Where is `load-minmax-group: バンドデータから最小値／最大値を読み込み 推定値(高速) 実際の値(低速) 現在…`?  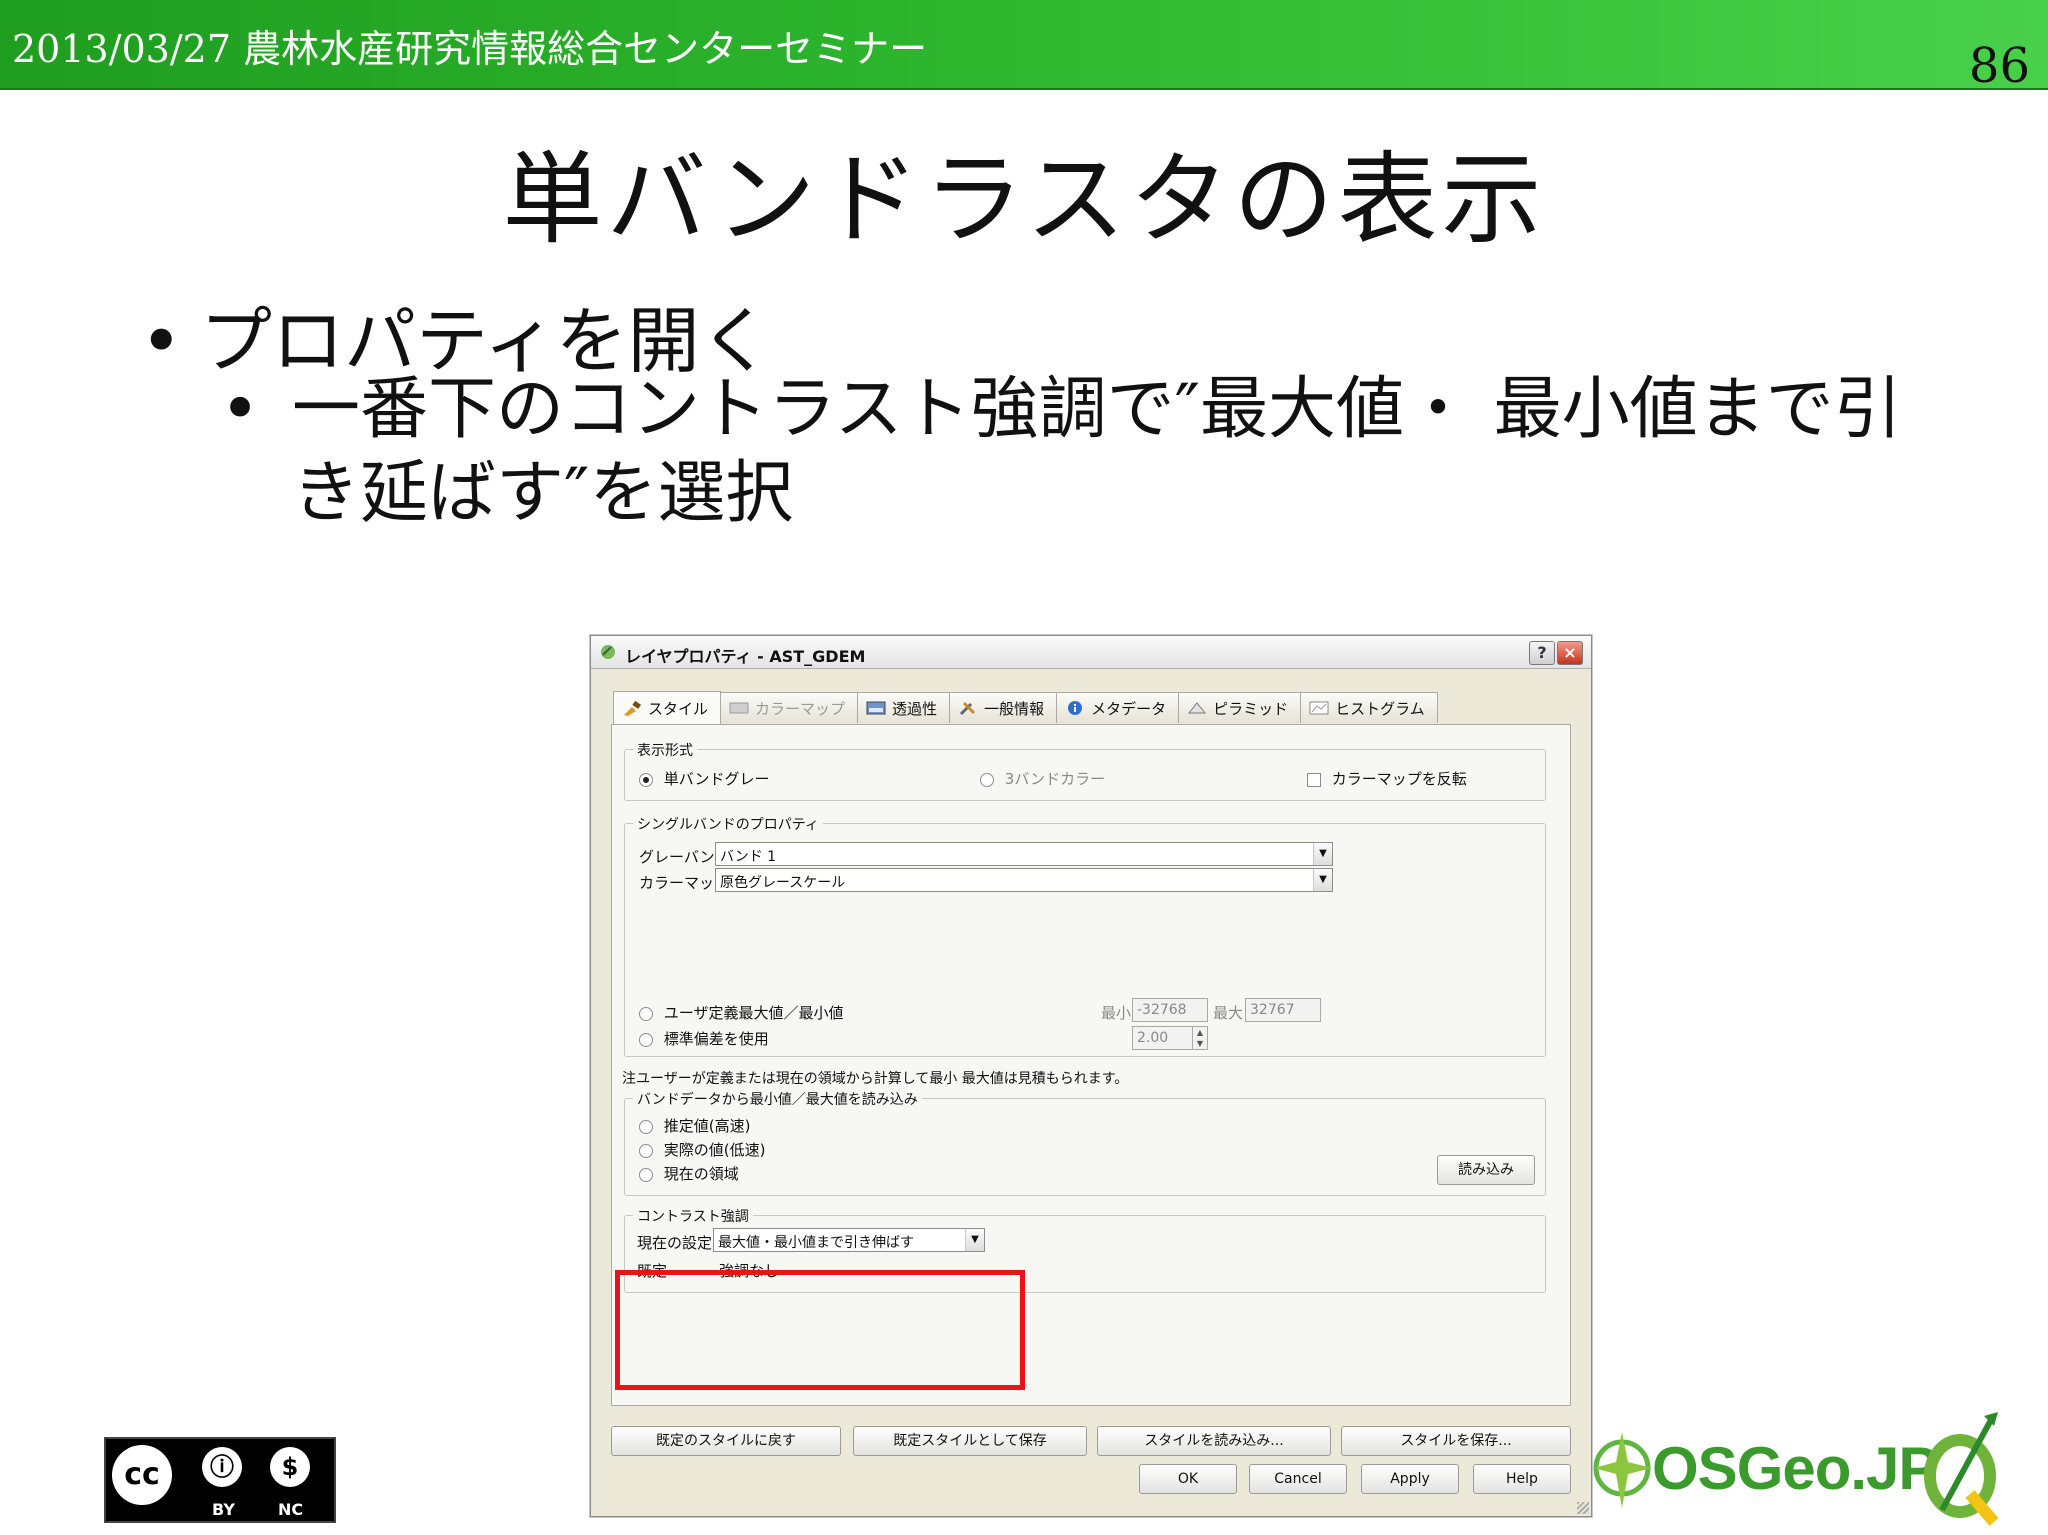
load-minmax-group: バンドデータから最小値／最大値を読み込み 推定値(高速) 実際の値(低速) 現在… is located at coordinates (1085, 1142).